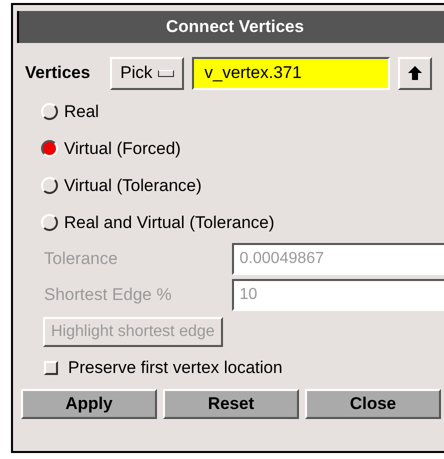  I want to click on radio-label: Virtual (Tolerance), so click(133, 185).